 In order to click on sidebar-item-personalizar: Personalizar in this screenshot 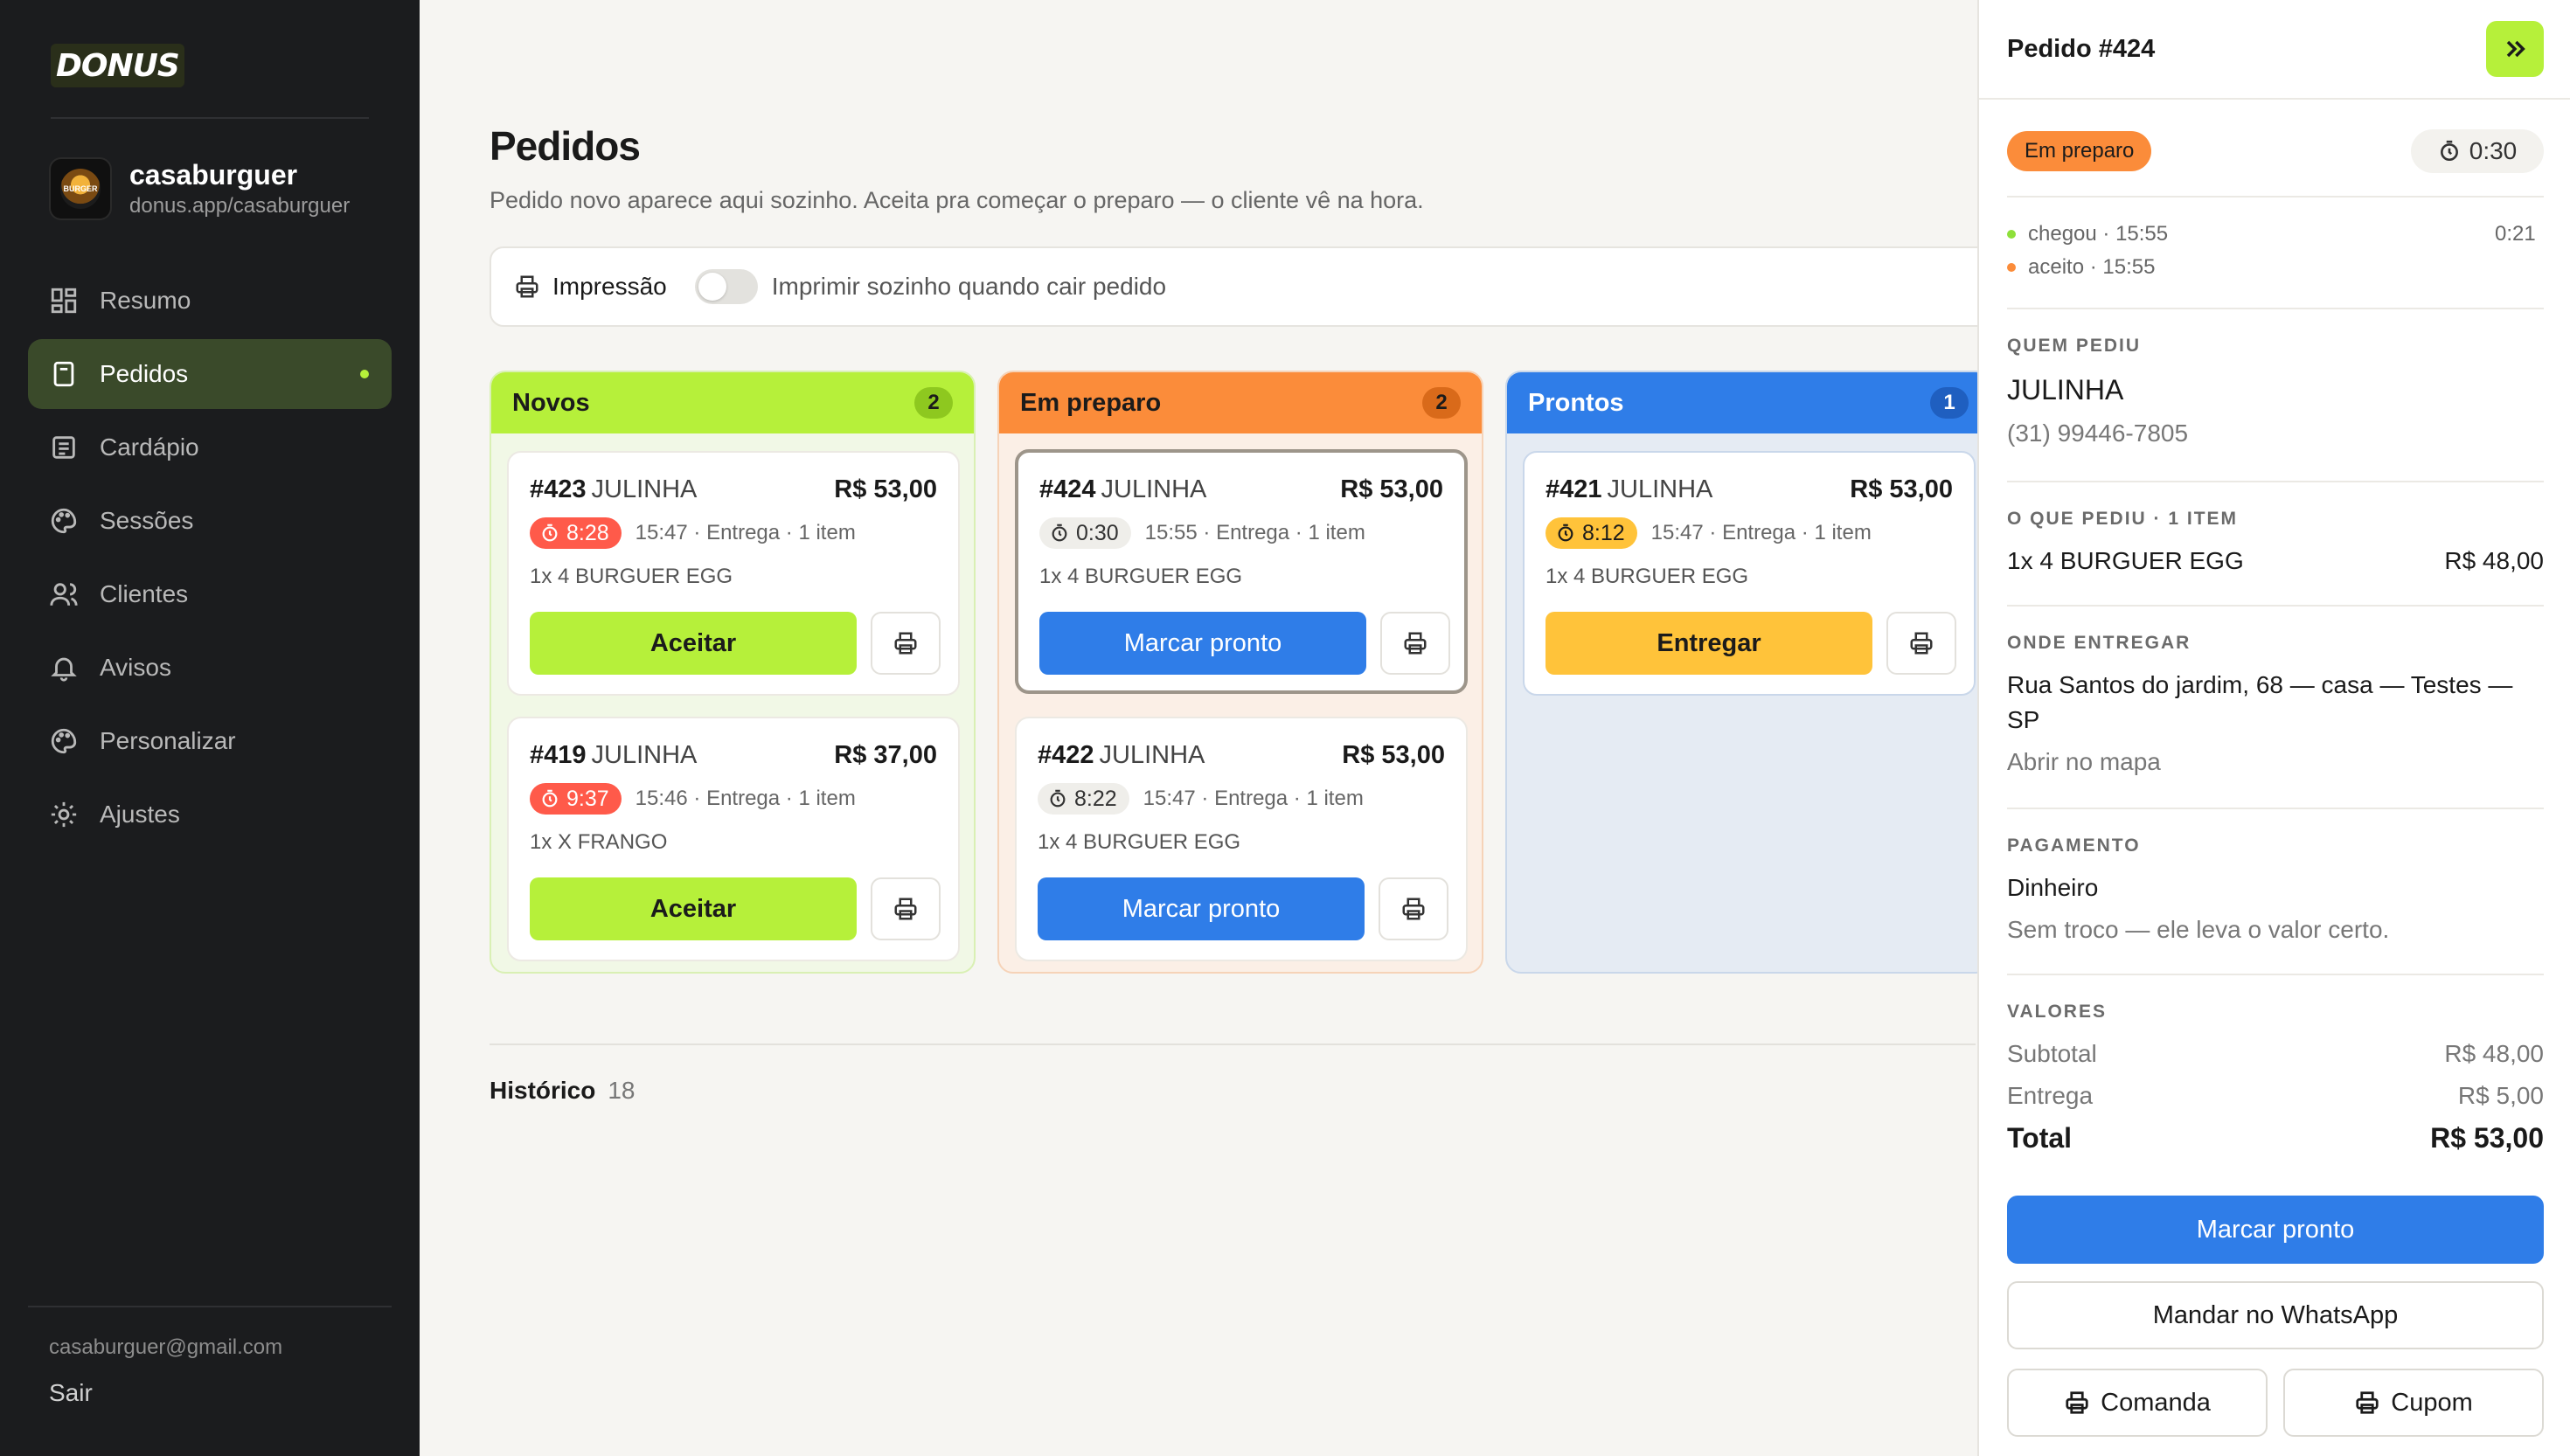, I will do `click(210, 741)`.